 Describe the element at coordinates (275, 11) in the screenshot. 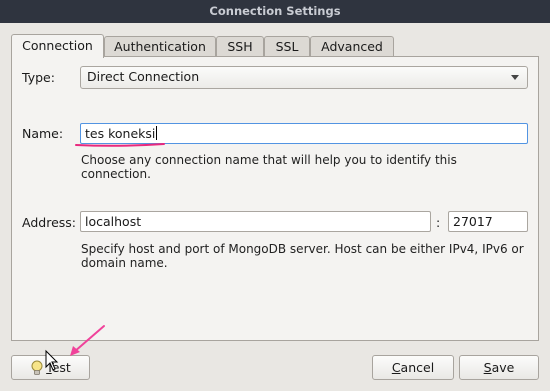

I see `window-title: Connection Settings` at that location.